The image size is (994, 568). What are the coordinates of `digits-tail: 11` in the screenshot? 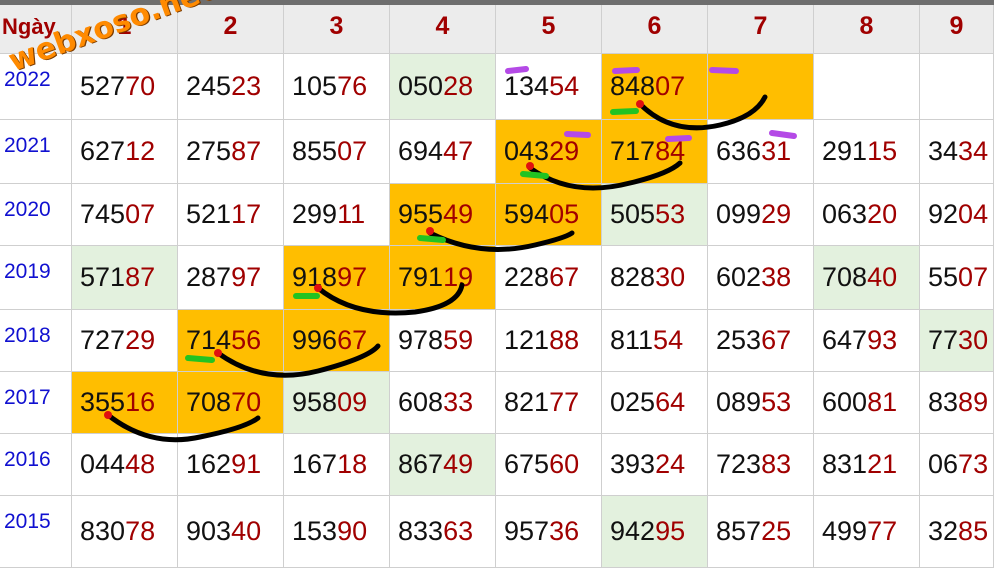 It's located at (351, 214).